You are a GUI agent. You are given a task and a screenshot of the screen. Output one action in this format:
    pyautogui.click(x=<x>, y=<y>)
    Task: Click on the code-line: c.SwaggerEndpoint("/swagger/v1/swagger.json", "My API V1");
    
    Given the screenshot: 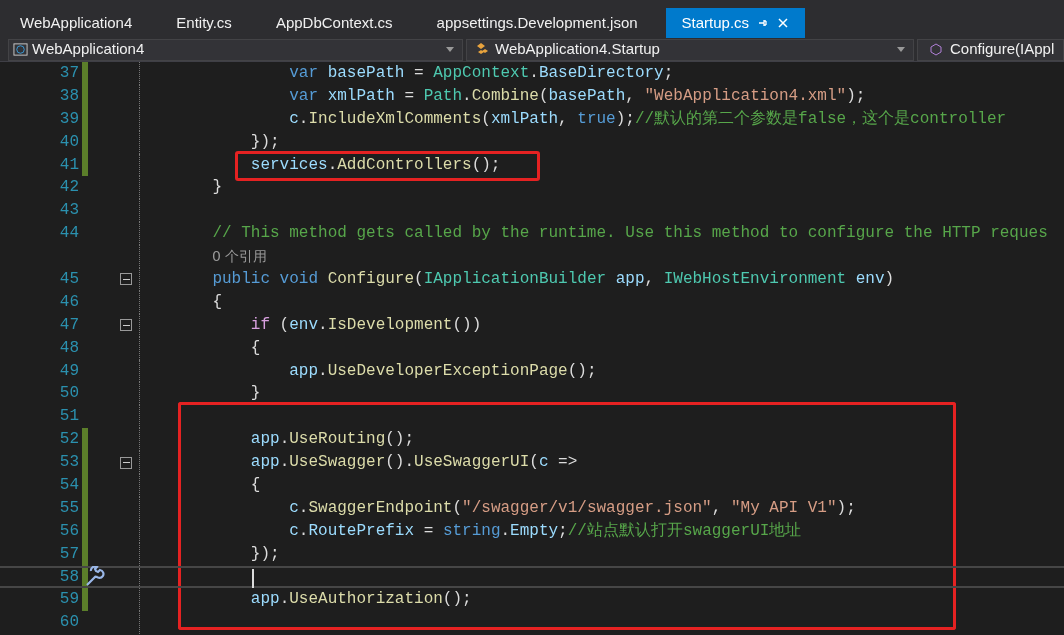 What is the action you would take?
    pyautogui.click(x=572, y=507)
    